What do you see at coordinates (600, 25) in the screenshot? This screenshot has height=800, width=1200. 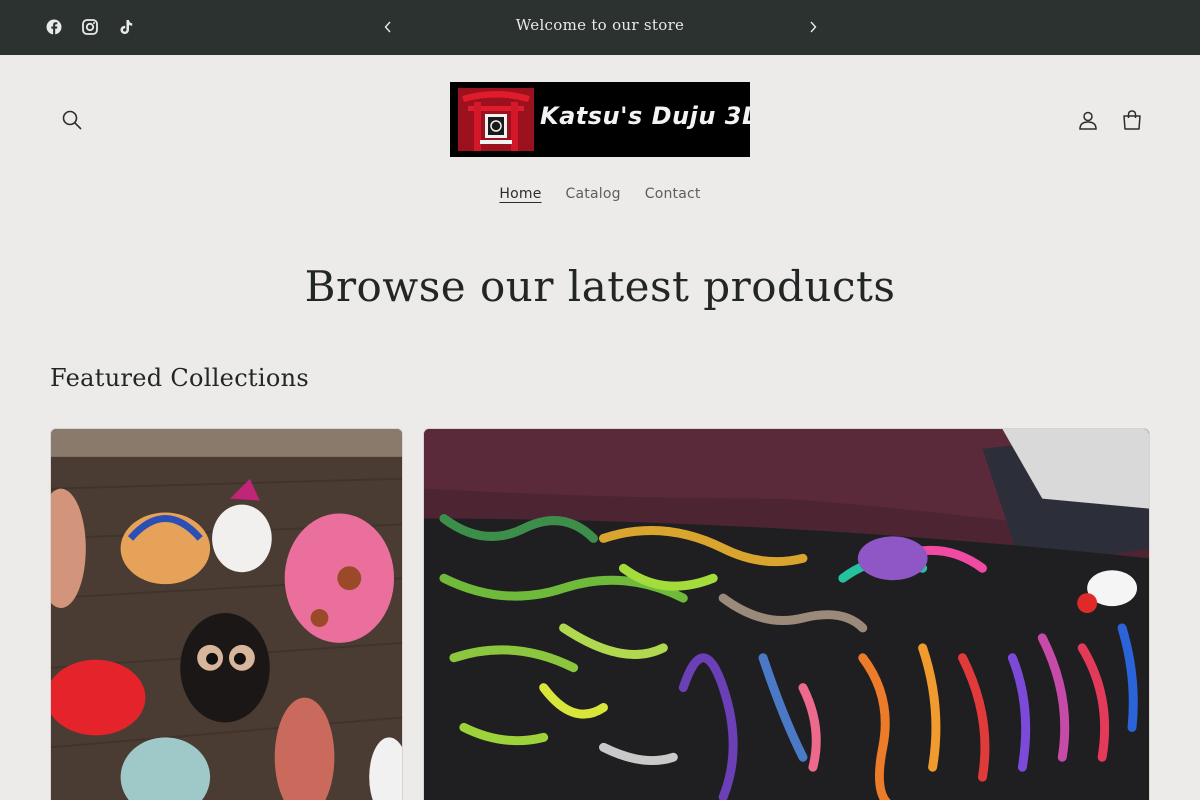 I see `announcement-text: Welcome to our store` at bounding box center [600, 25].